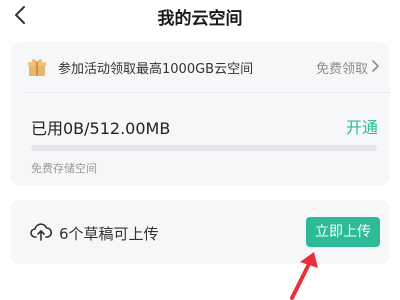 This screenshot has width=400, height=300. What do you see at coordinates (156, 69) in the screenshot?
I see `promo-text: 参加活动领取最高1000GB云空间` at bounding box center [156, 69].